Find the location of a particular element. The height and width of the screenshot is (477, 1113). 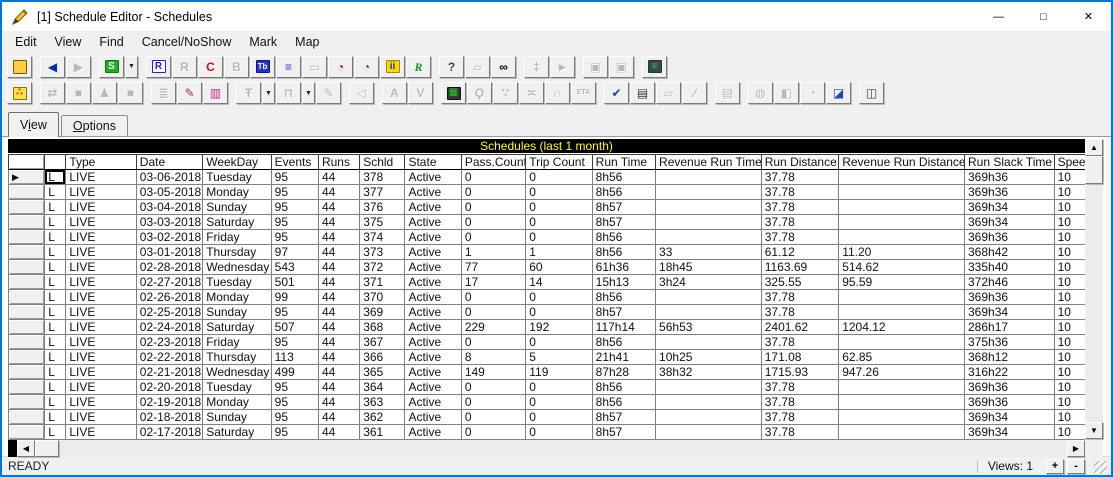

column-header-weekday: WeekDay is located at coordinates (237, 162).